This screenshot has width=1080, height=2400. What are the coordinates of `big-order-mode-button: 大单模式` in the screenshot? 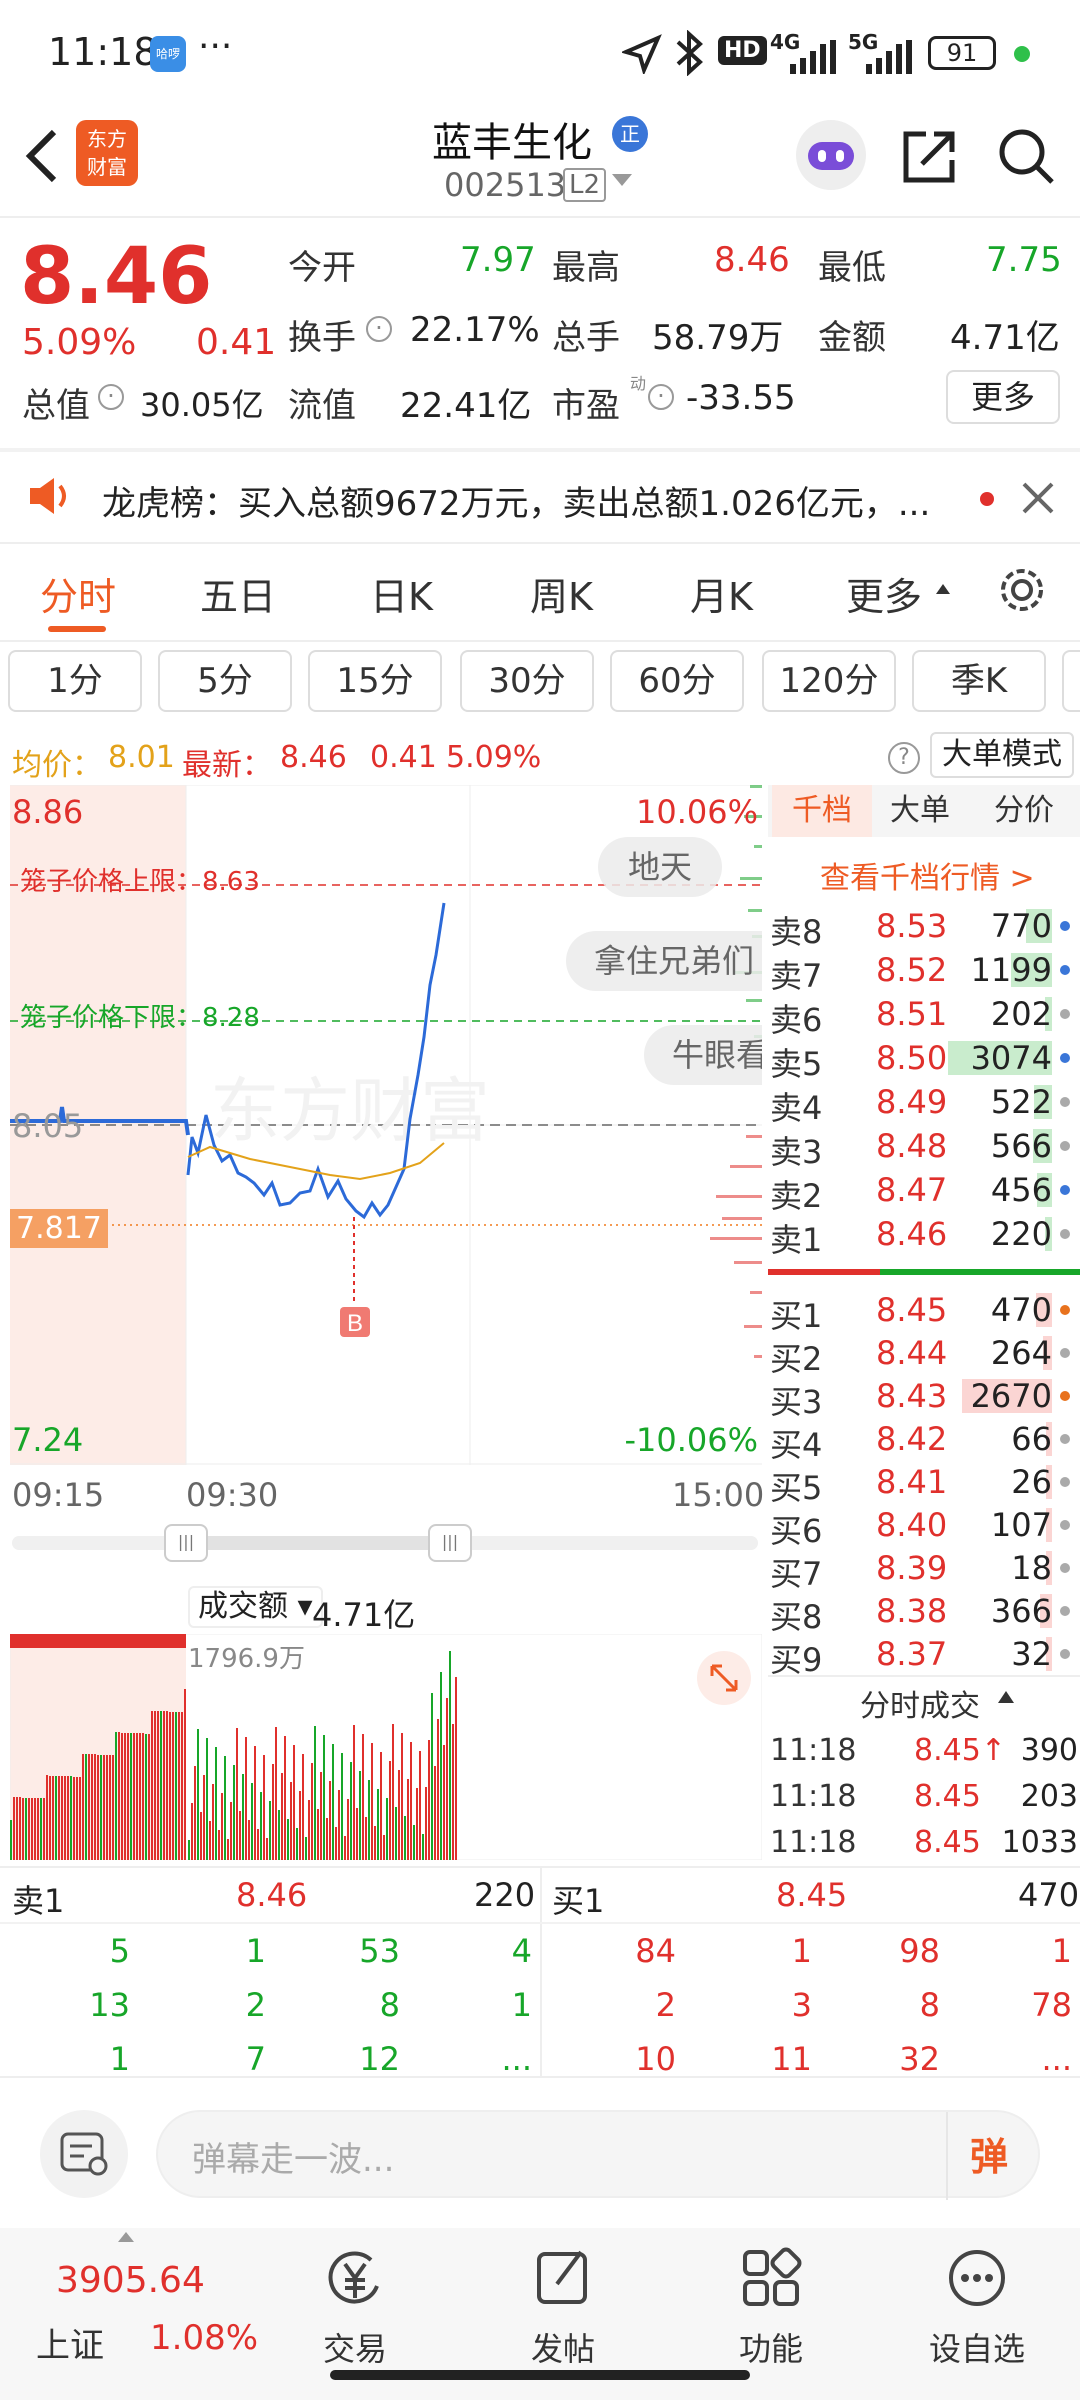 It's located at (1002, 755).